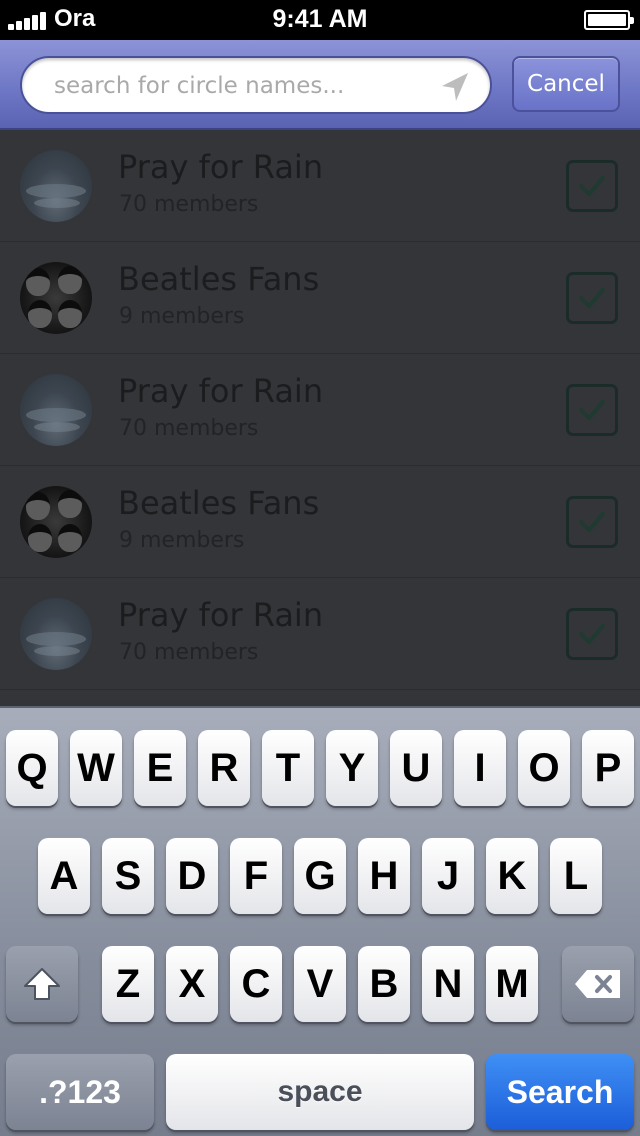 The image size is (640, 1136). What do you see at coordinates (566, 84) in the screenshot?
I see `cancel-button: Cancel` at bounding box center [566, 84].